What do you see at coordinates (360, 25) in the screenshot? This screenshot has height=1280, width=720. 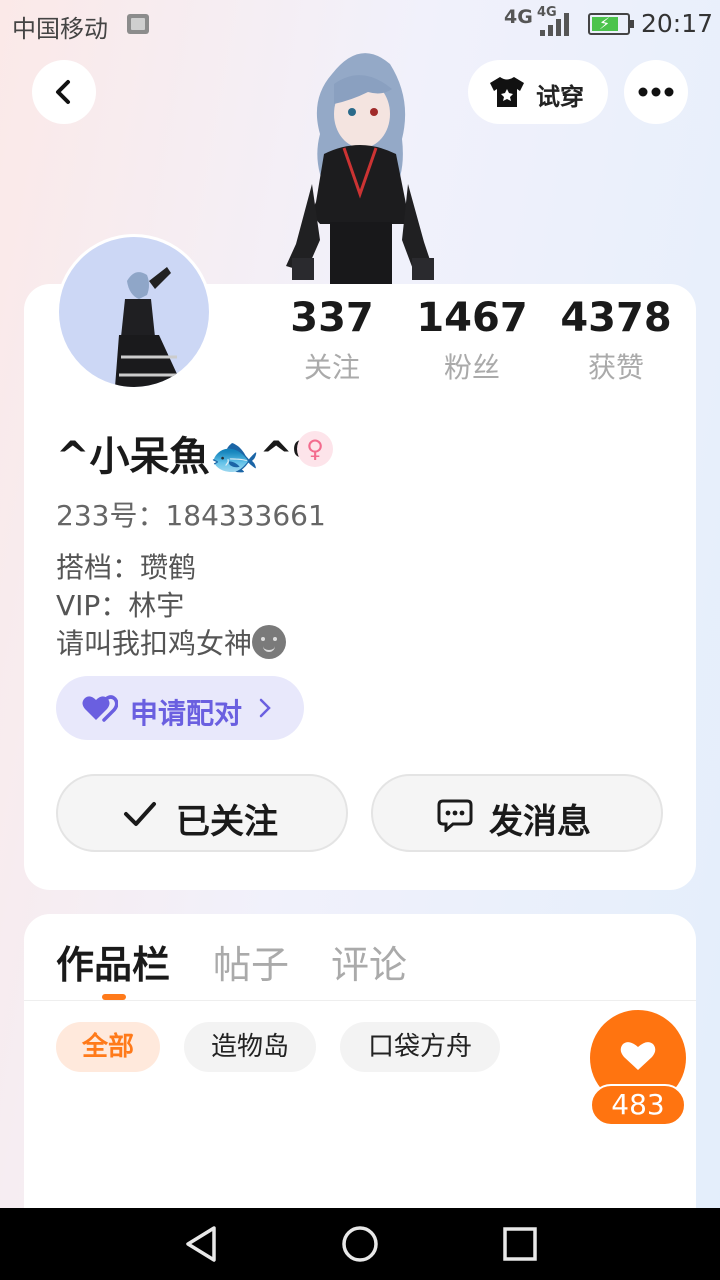 I see `status-bar: 中国移动 4G 4G ⚡ 20:17` at bounding box center [360, 25].